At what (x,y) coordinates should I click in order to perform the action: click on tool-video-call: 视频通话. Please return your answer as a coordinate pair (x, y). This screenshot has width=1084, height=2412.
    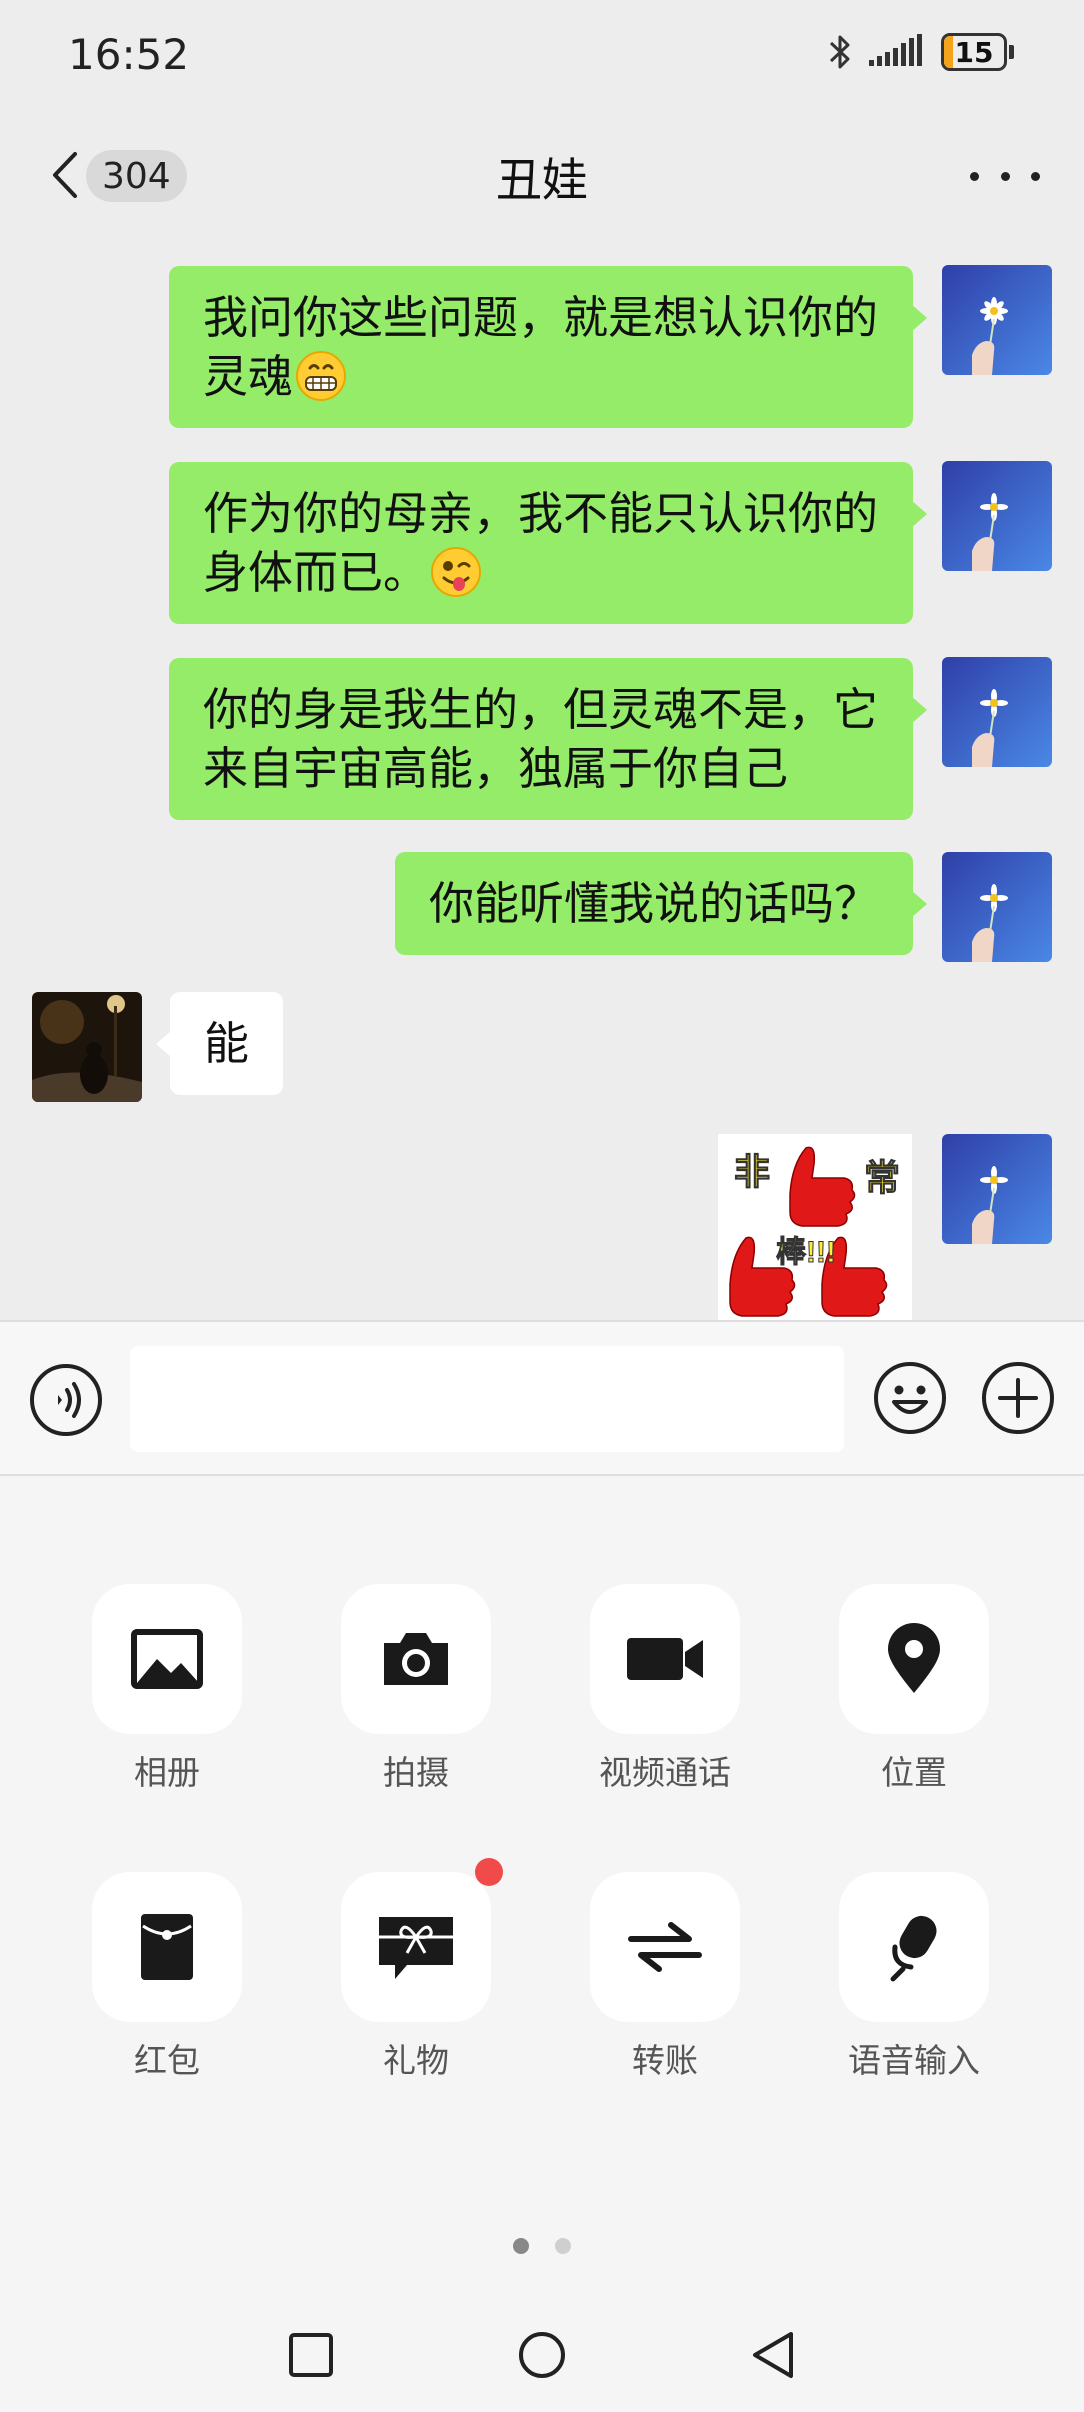
    Looking at the image, I should click on (665, 1689).